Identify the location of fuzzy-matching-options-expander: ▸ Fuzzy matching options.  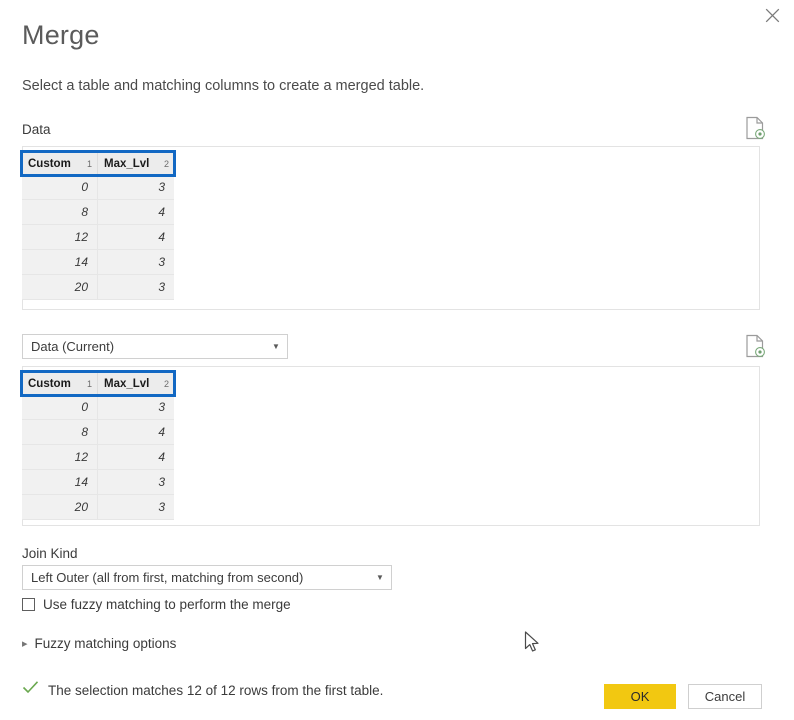
(99, 643).